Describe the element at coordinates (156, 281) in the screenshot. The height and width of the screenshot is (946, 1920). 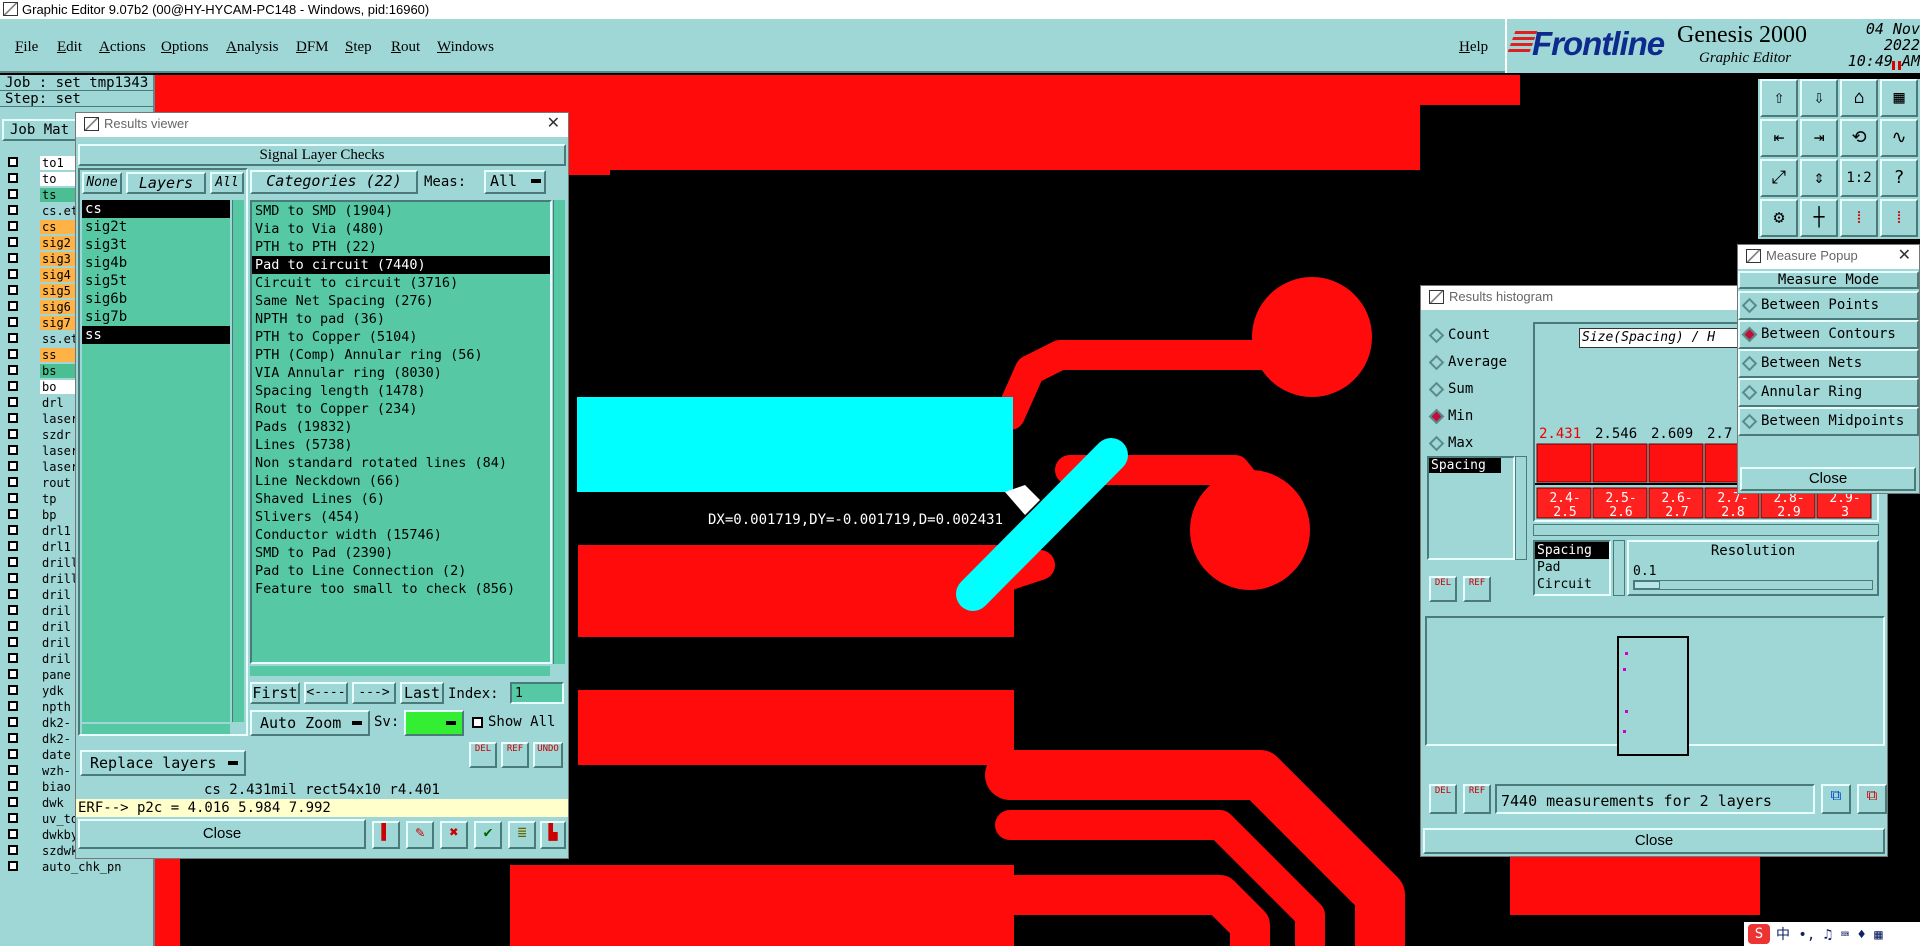
I see `result-layer-item: sig5t` at that location.